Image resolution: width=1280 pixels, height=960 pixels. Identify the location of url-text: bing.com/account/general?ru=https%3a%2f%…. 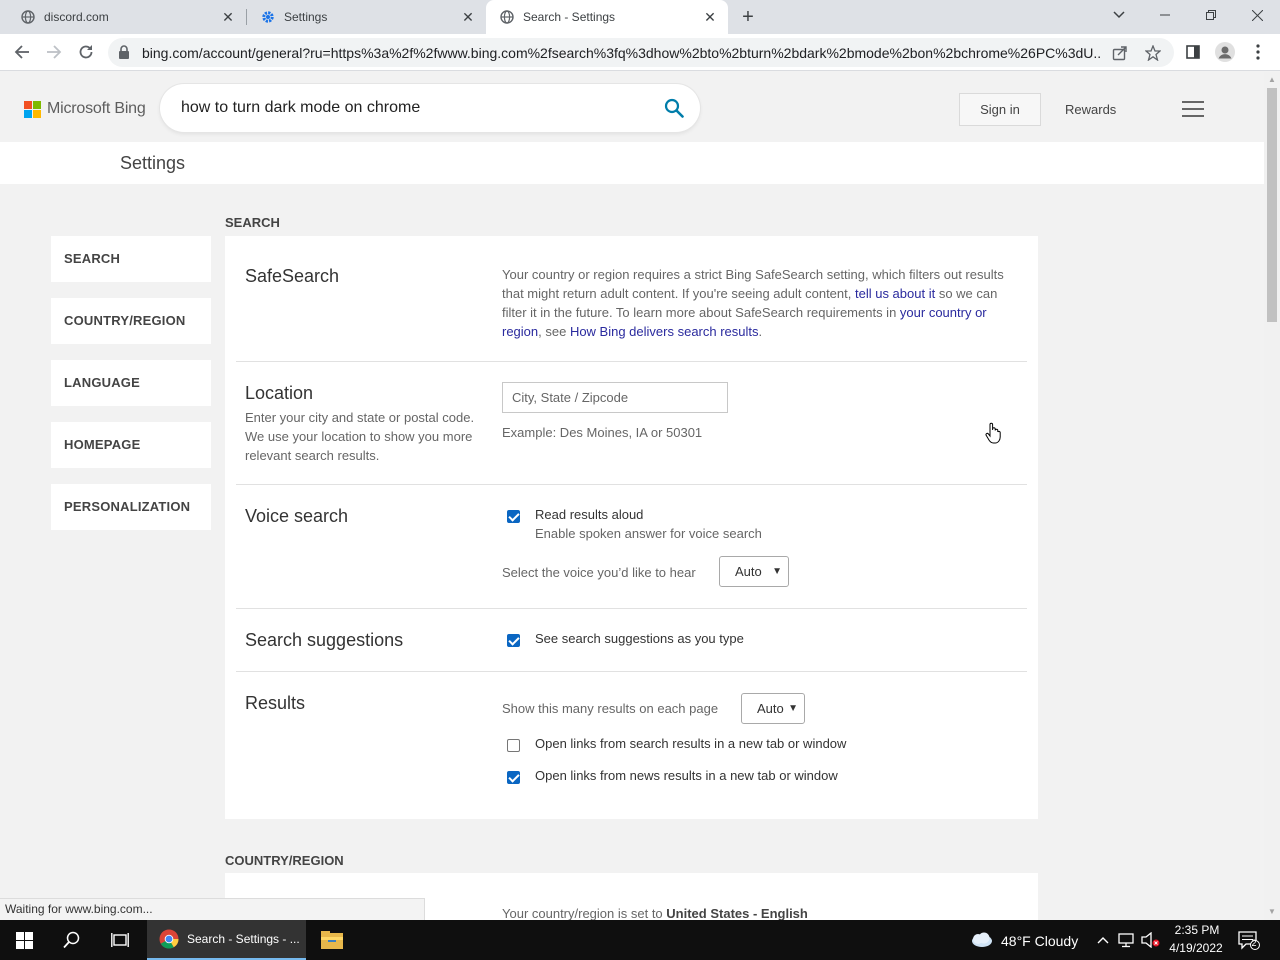
(622, 53).